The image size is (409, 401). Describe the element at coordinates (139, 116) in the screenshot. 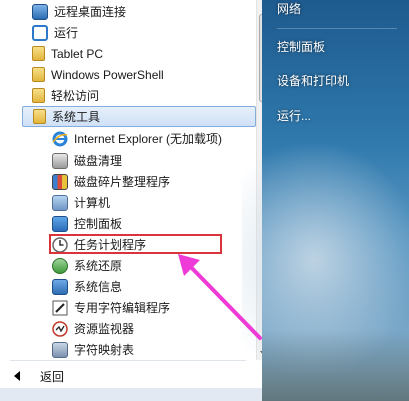

I see `folder-system-tools: 系统工具` at that location.